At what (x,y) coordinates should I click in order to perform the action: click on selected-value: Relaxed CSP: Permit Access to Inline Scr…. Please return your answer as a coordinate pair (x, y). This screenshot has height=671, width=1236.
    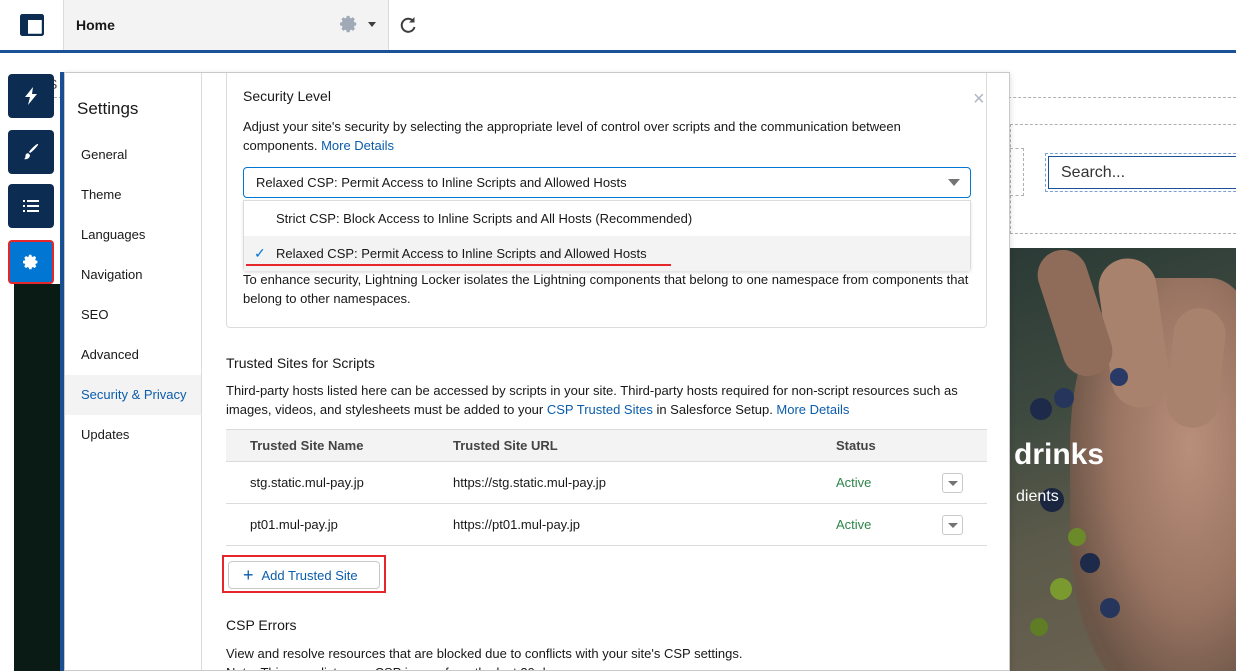
    Looking at the image, I should click on (441, 182).